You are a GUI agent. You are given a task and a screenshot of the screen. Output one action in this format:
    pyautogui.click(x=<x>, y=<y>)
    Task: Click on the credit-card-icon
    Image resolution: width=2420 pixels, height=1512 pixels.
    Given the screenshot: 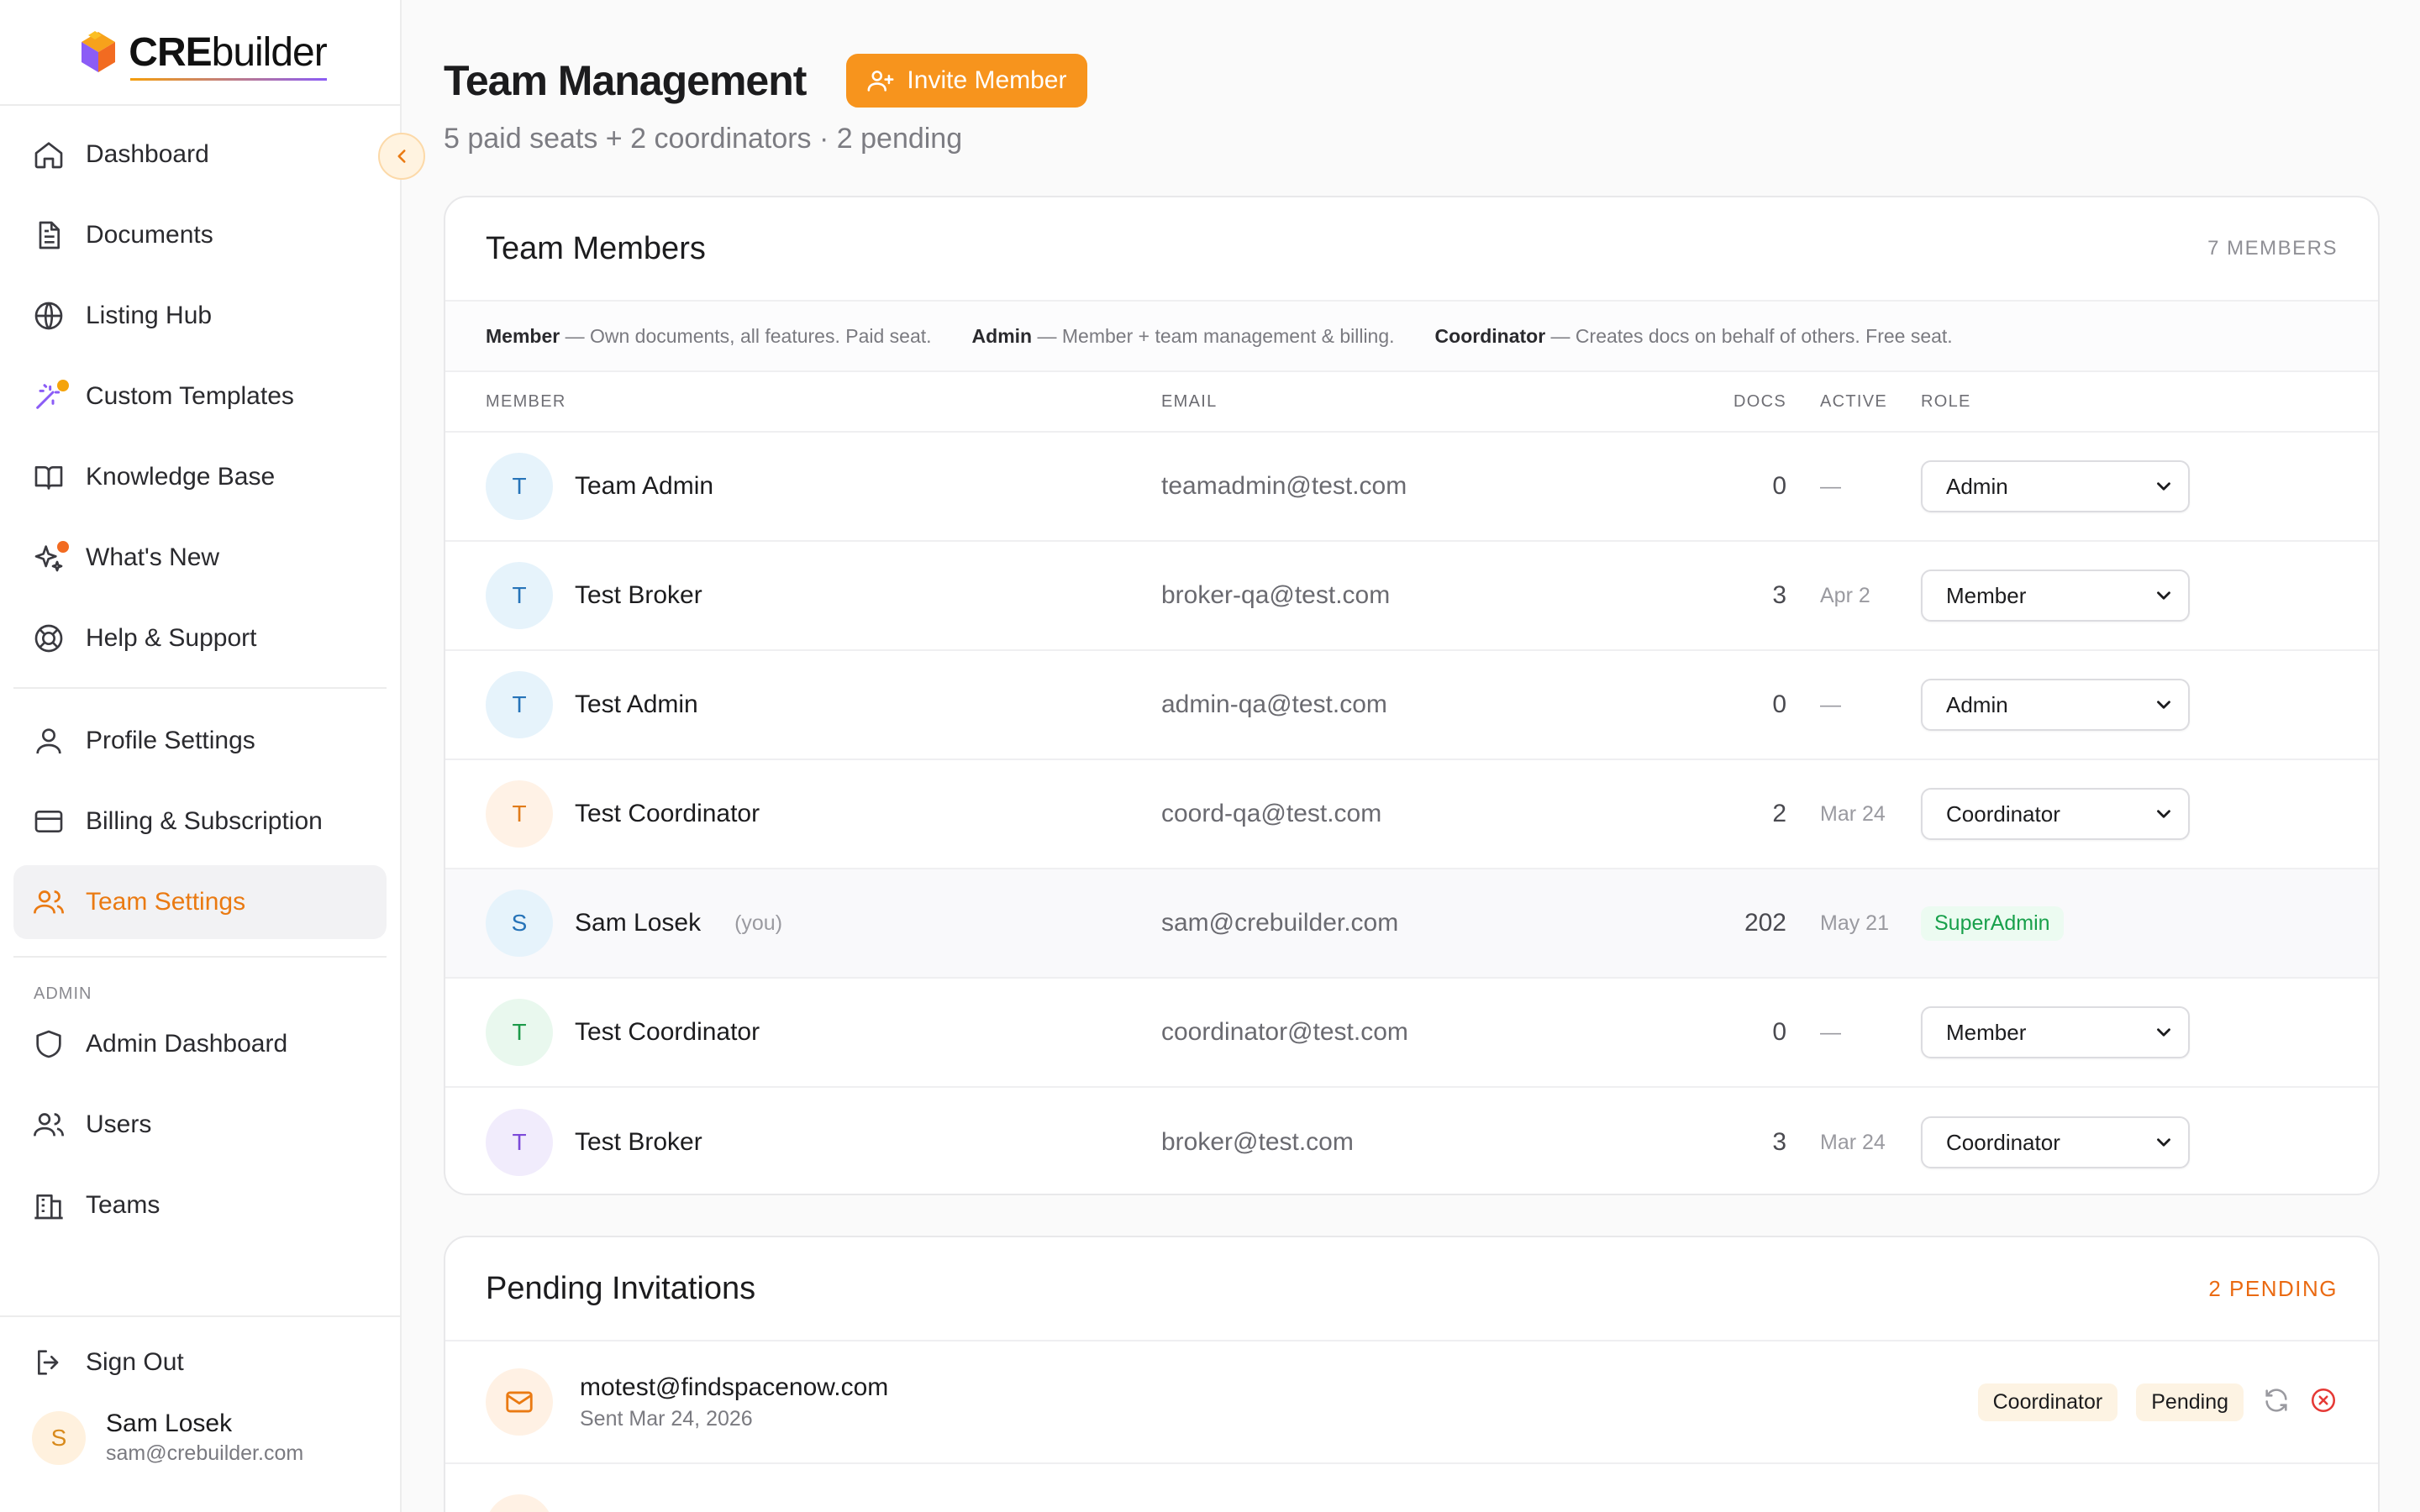 What is the action you would take?
    pyautogui.click(x=49, y=821)
    